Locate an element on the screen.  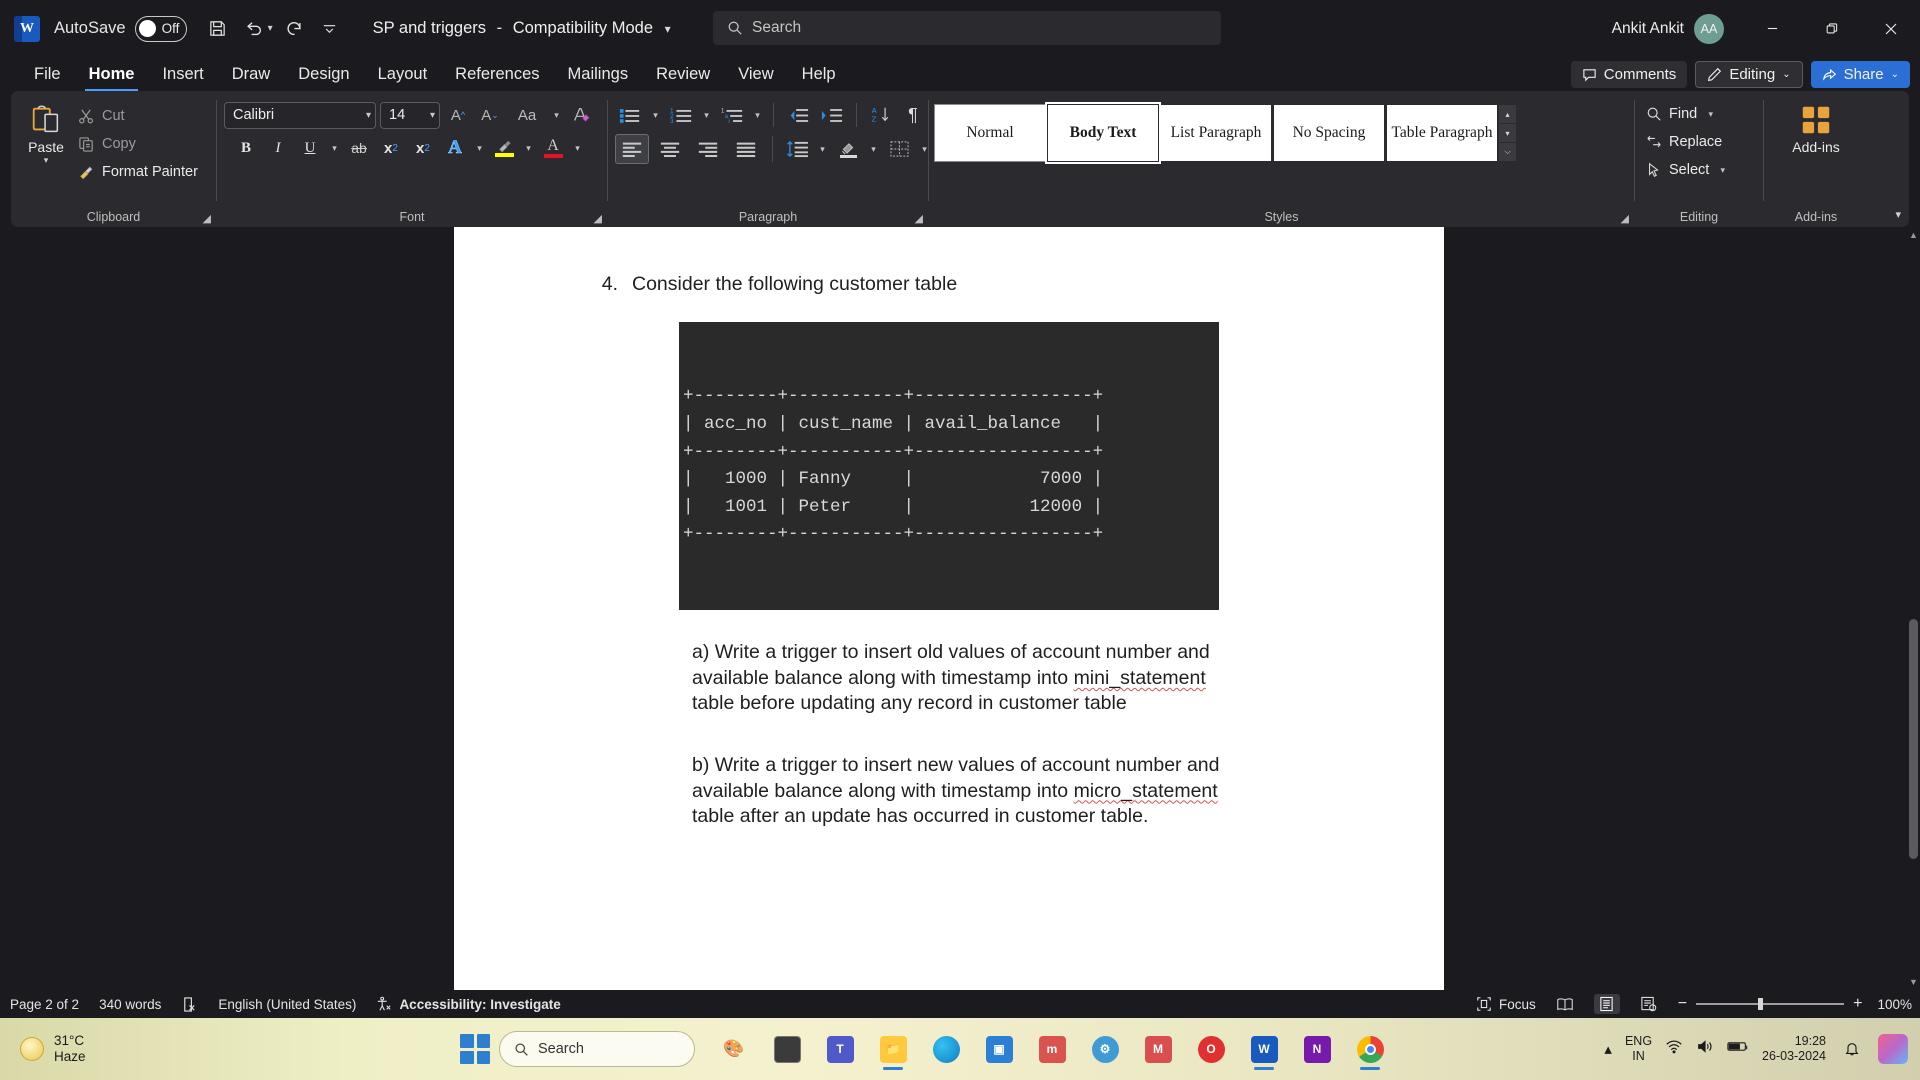
clock: 19:28 26-03-2024 is located at coordinates (1794, 1049).